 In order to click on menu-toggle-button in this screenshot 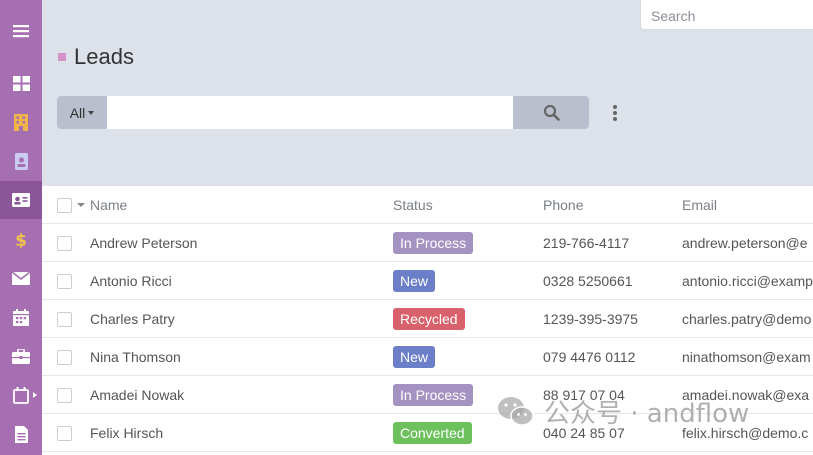, I will do `click(21, 31)`.